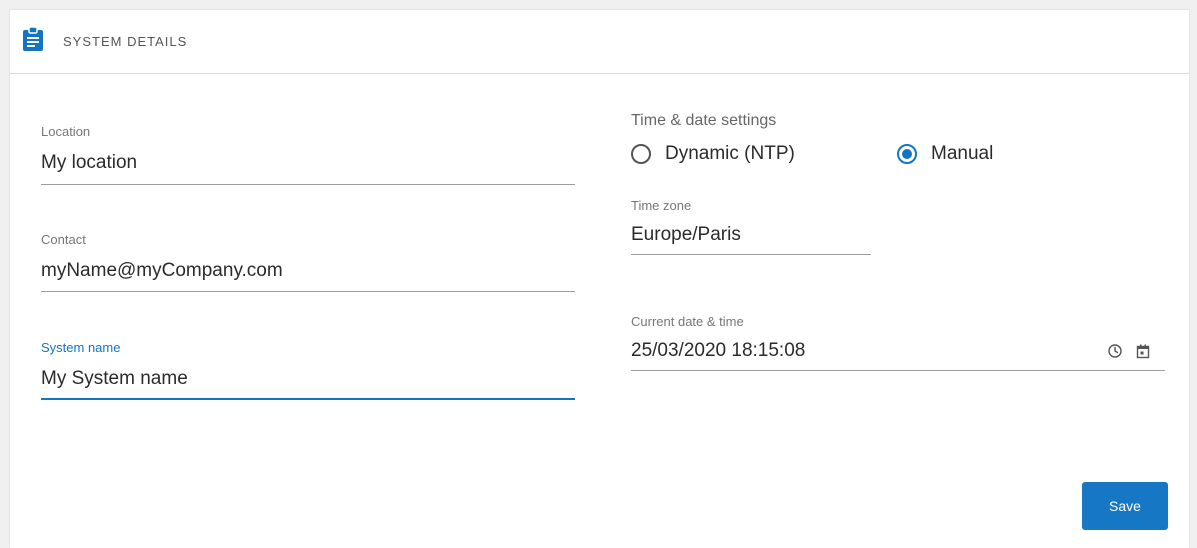 The height and width of the screenshot is (548, 1197). What do you see at coordinates (907, 154) in the screenshot?
I see `radio-manual-circle` at bounding box center [907, 154].